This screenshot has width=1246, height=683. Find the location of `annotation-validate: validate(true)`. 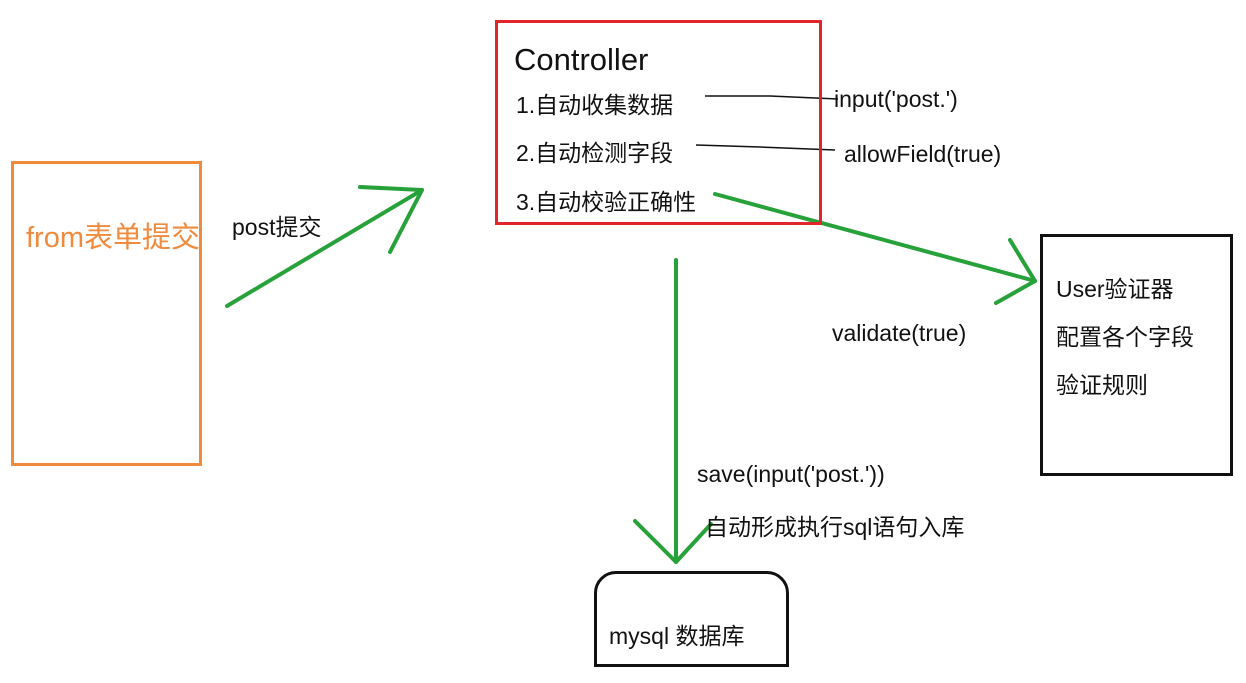

annotation-validate: validate(true) is located at coordinates (899, 333).